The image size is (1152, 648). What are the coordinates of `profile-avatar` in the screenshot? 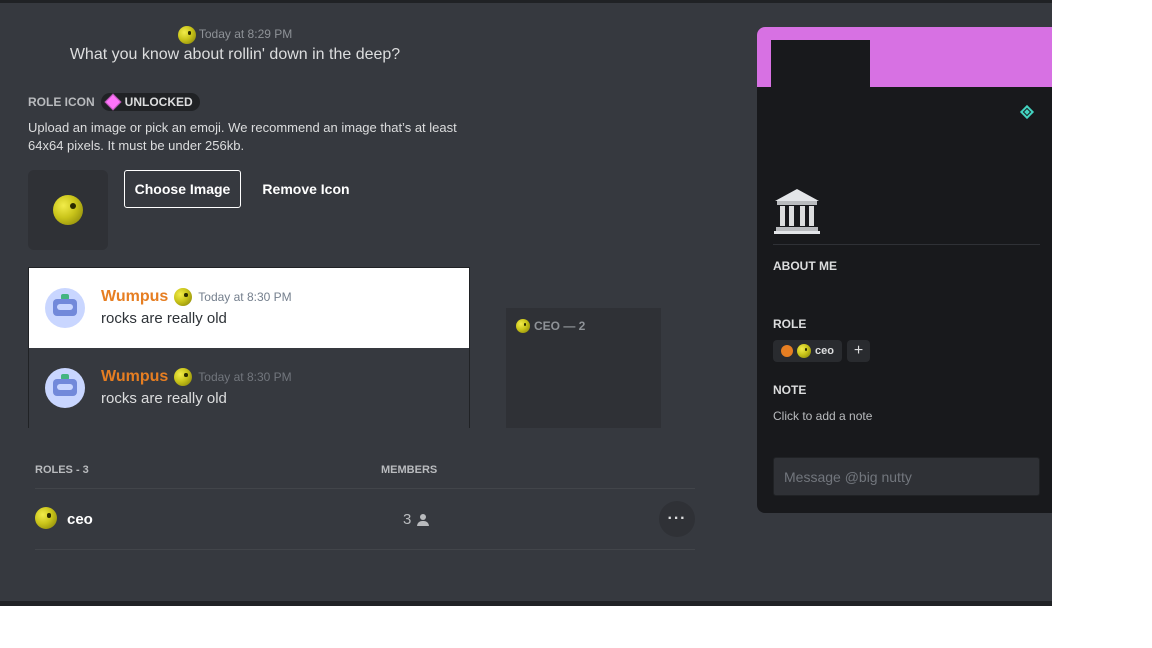 It's located at (820, 65).